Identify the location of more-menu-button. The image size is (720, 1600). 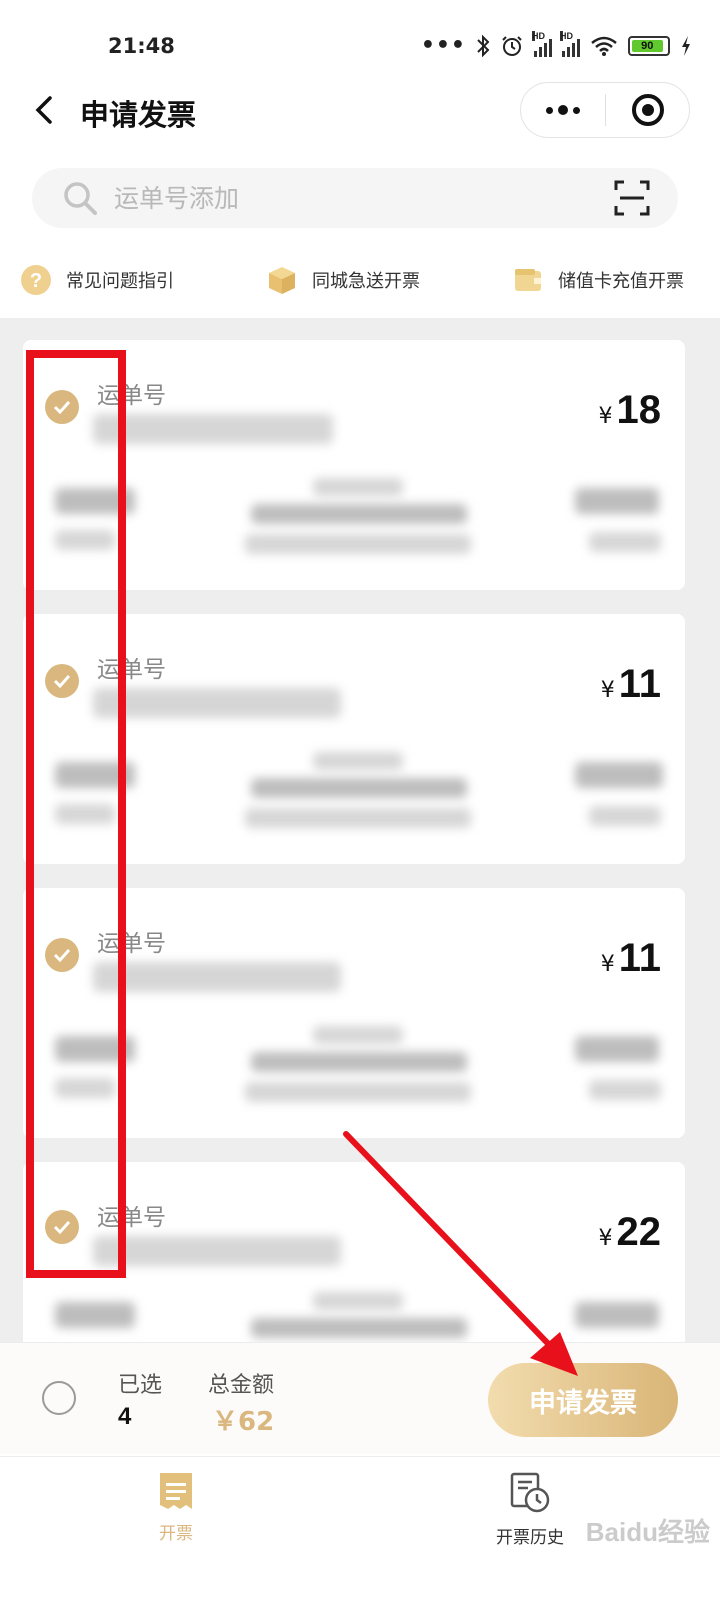
(563, 110).